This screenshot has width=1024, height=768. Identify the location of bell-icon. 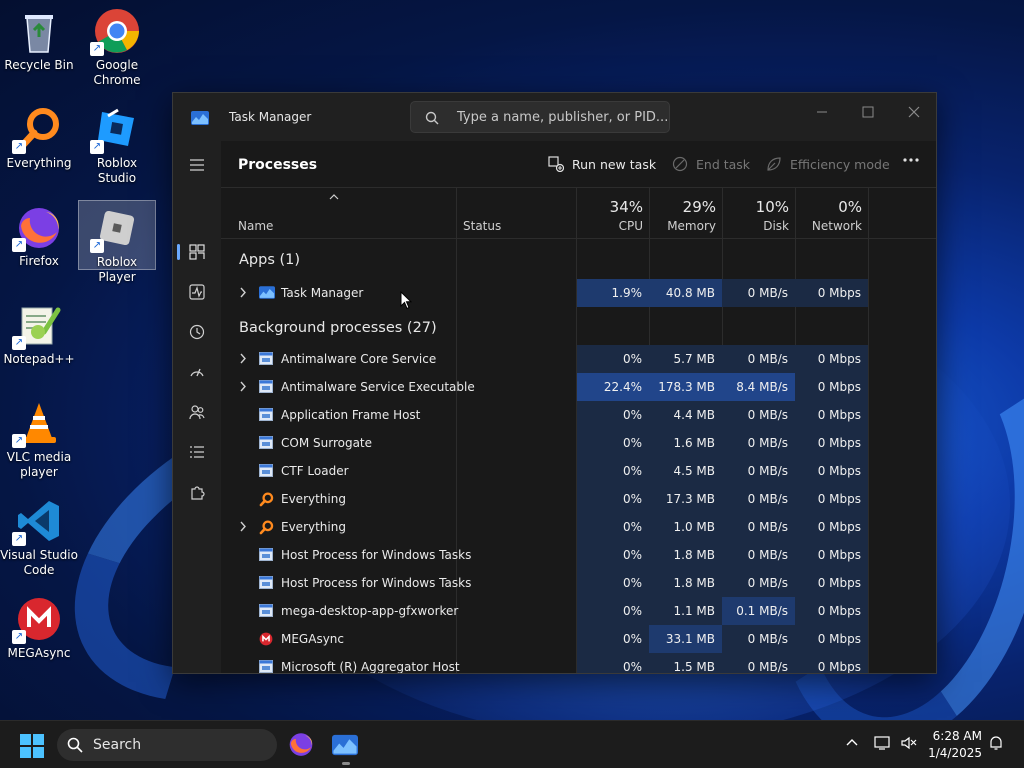
(996, 743).